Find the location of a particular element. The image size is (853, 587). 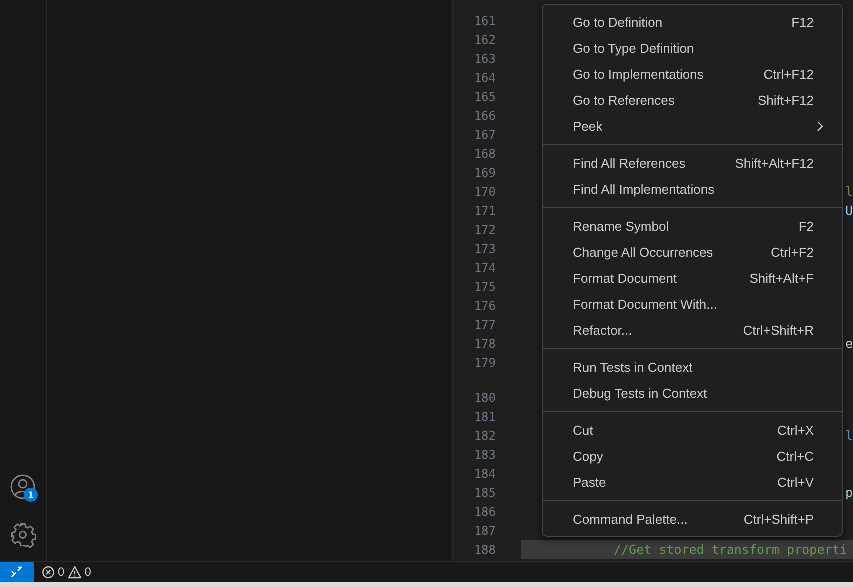

menu-label: Go to Type Definition is located at coordinates (634, 48).